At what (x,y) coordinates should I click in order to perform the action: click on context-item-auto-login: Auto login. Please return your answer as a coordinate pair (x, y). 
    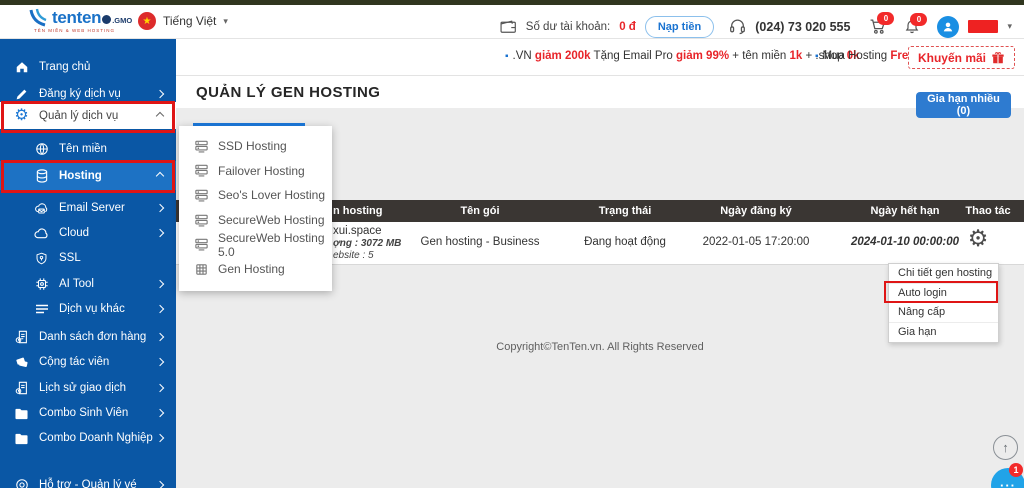
    Looking at the image, I should click on (943, 292).